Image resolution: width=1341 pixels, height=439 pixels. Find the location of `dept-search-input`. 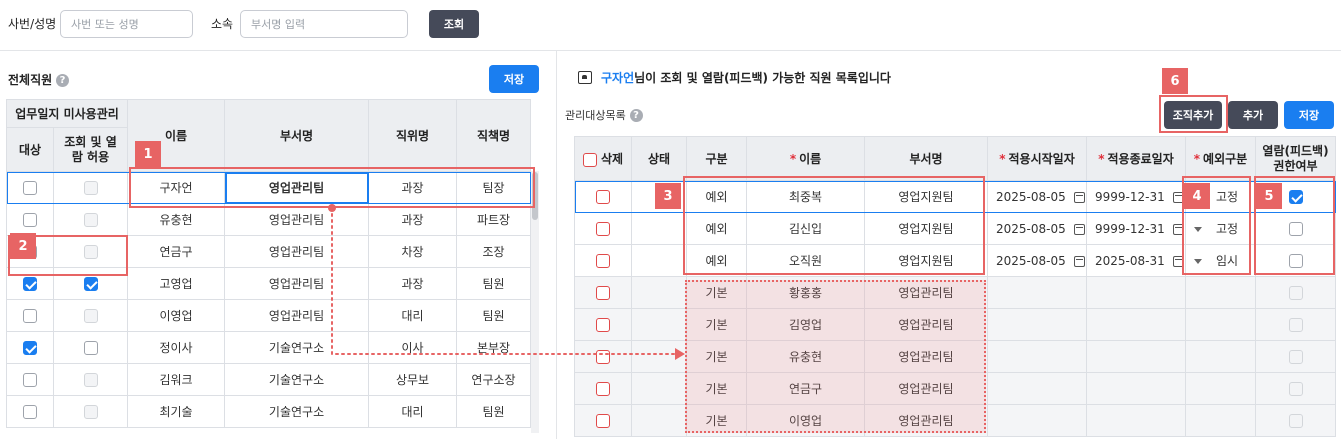

dept-search-input is located at coordinates (324, 24).